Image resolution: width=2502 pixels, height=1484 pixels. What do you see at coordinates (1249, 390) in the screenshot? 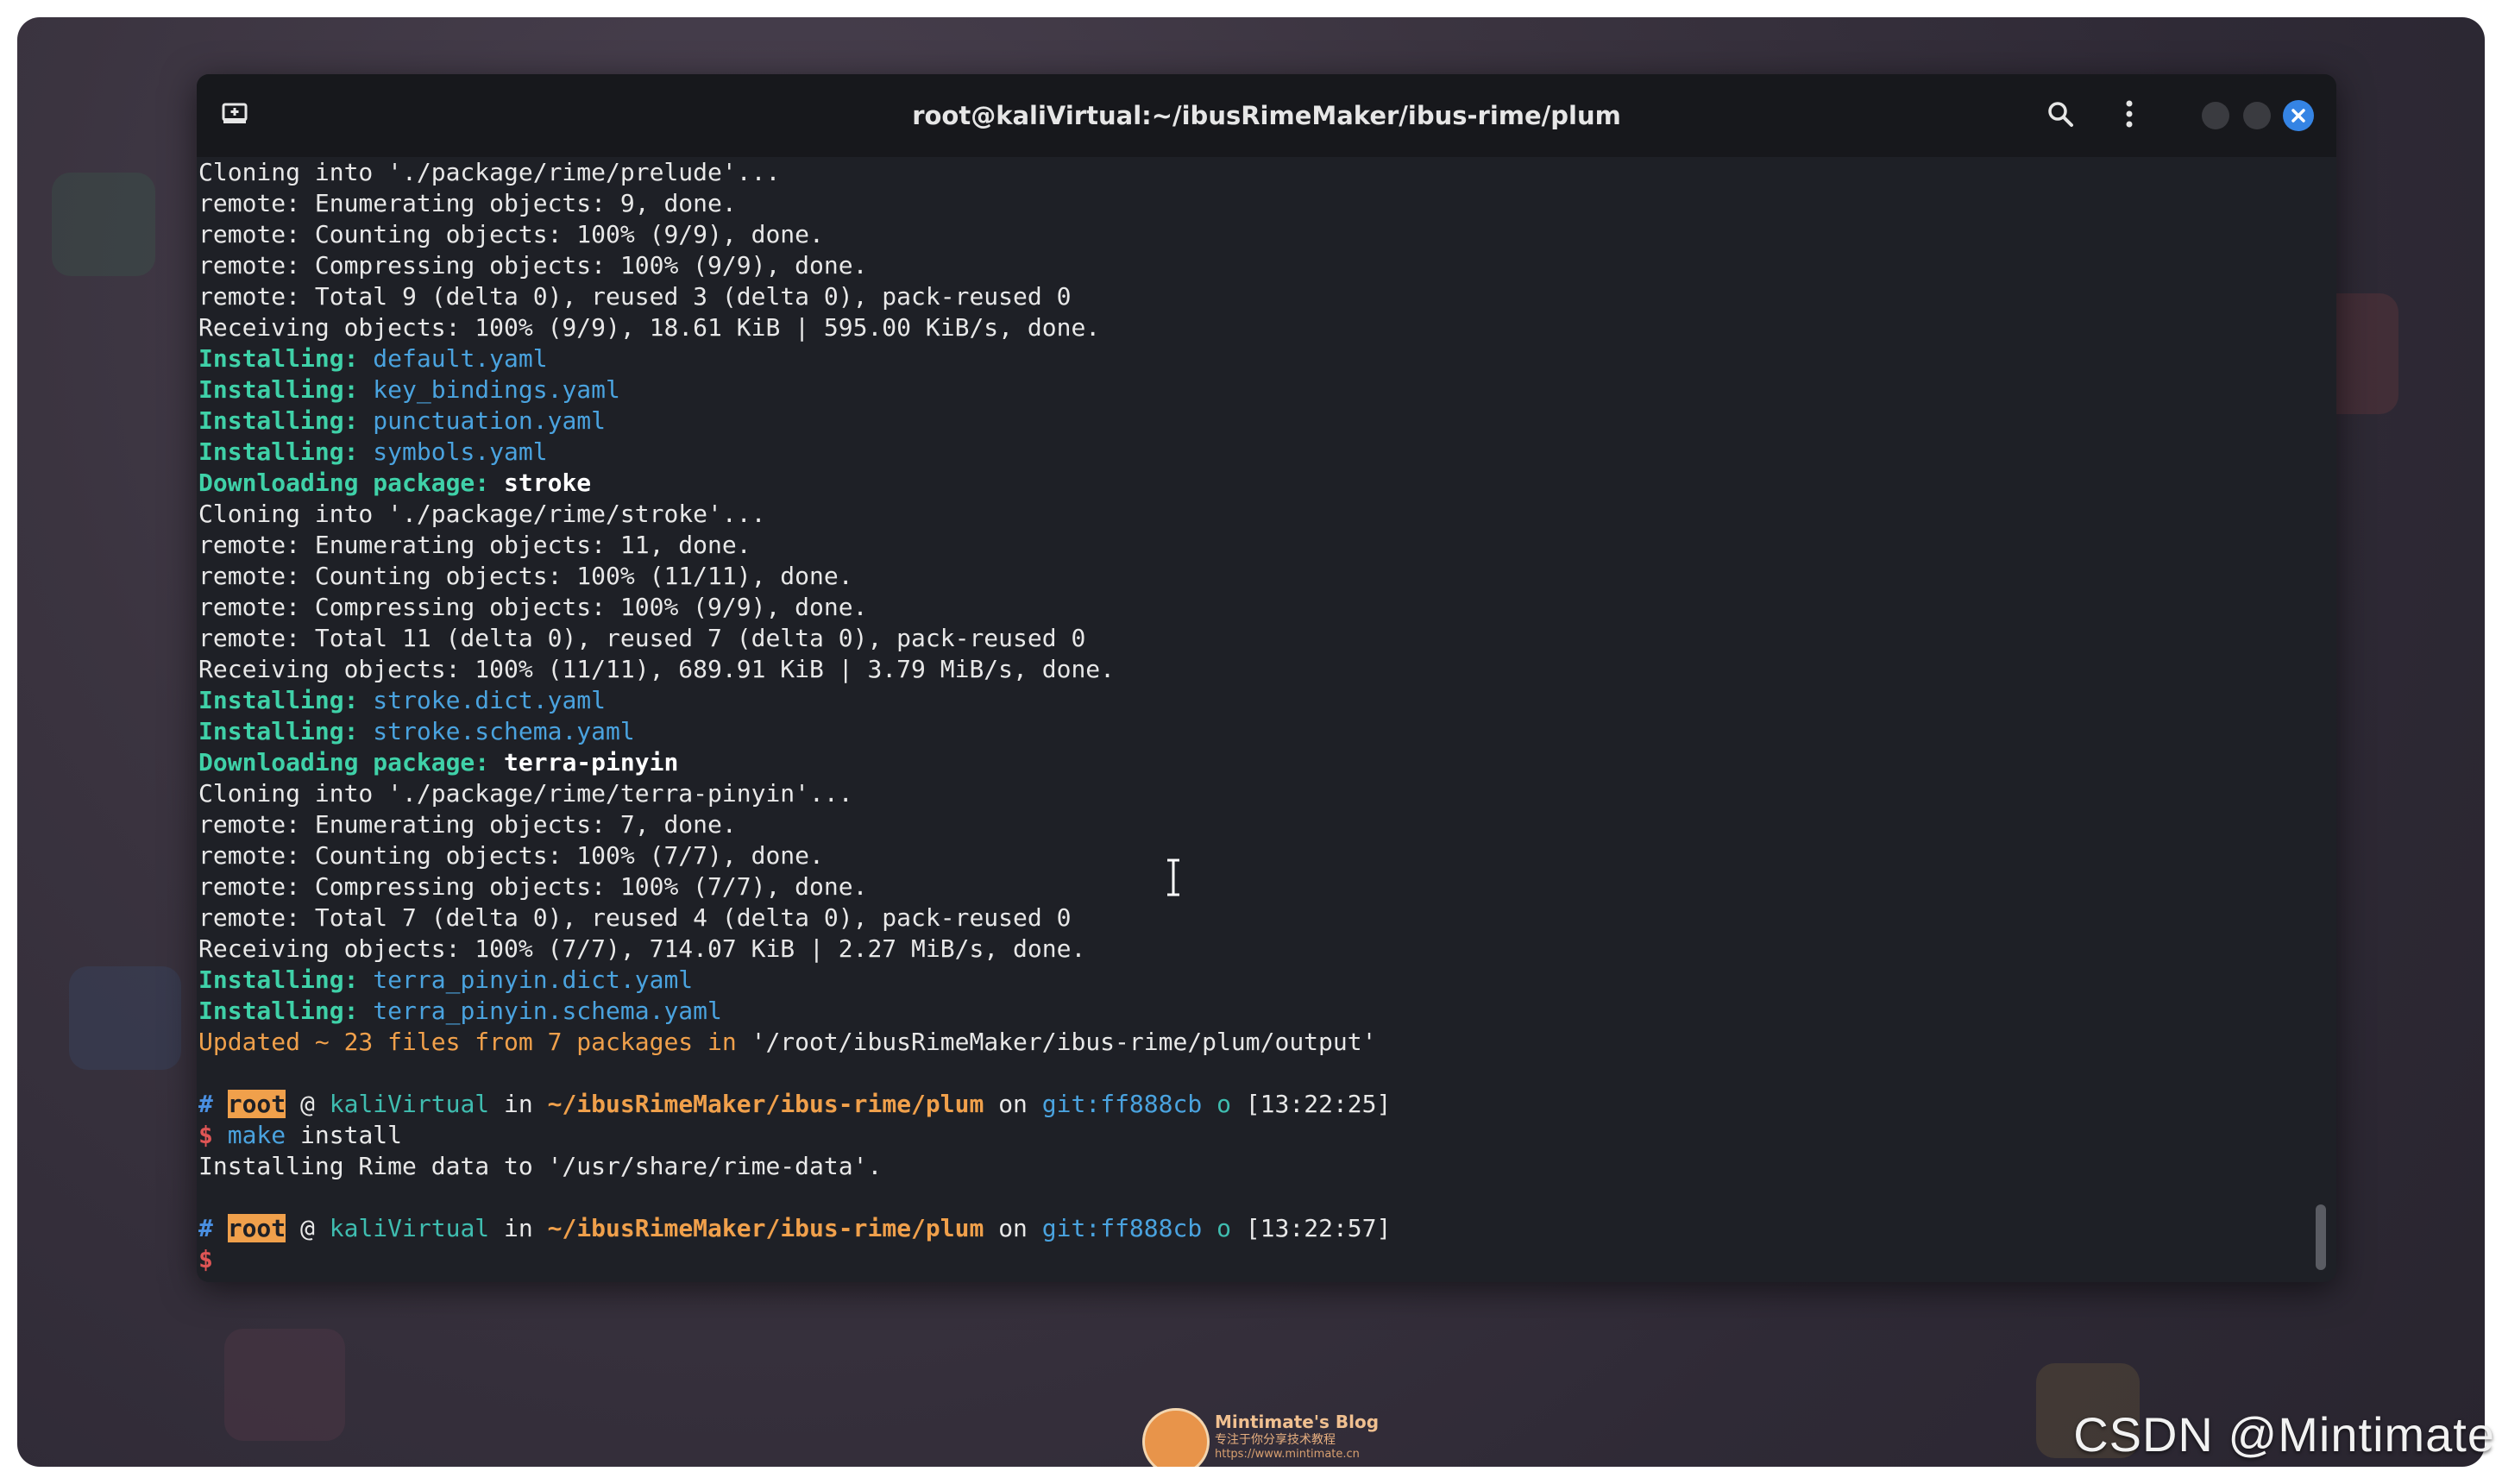
I see `terminal-line: Installing: key_bindings.yaml` at bounding box center [1249, 390].